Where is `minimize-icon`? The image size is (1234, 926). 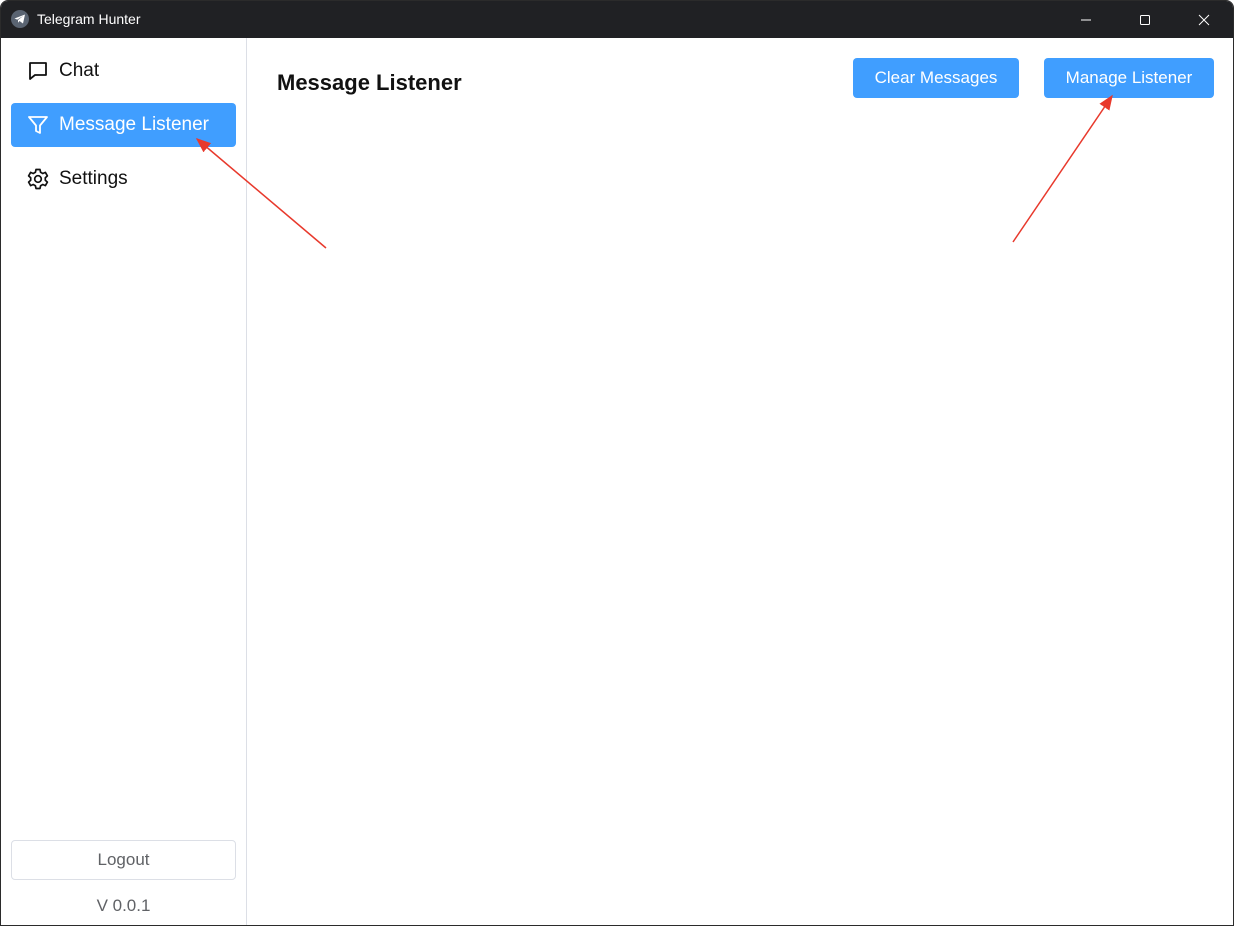 minimize-icon is located at coordinates (1086, 19).